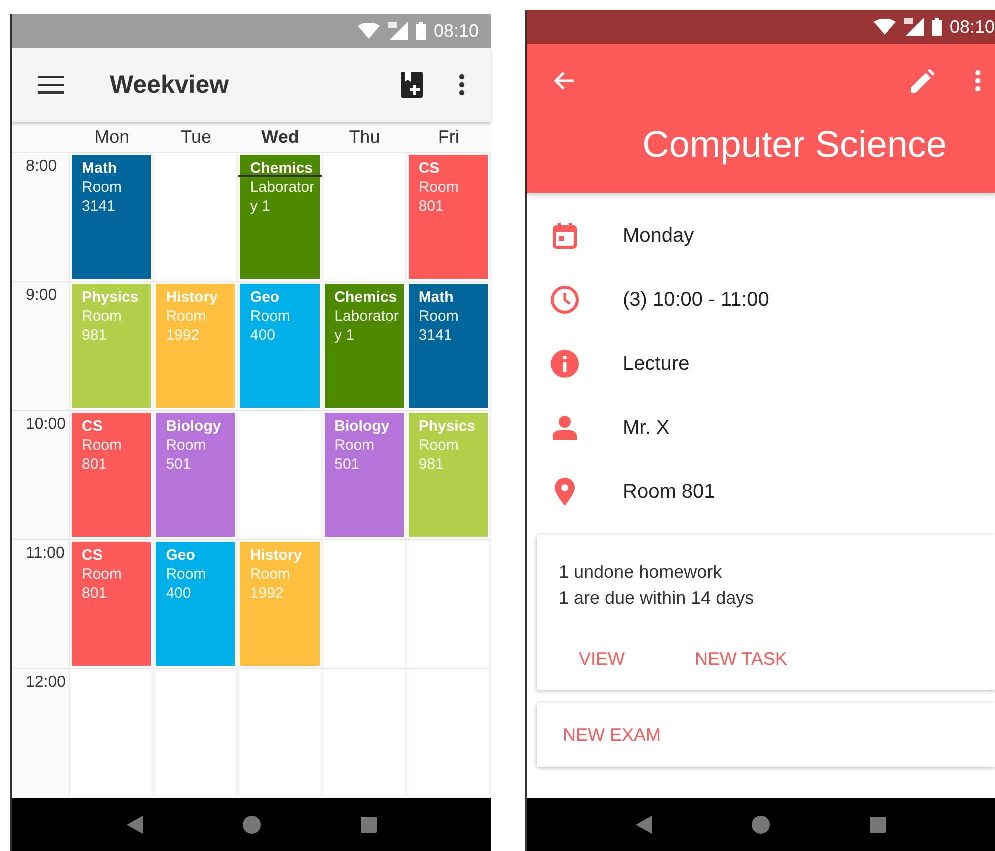 The width and height of the screenshot is (995, 851). I want to click on info-text: Room 801, so click(669, 492).